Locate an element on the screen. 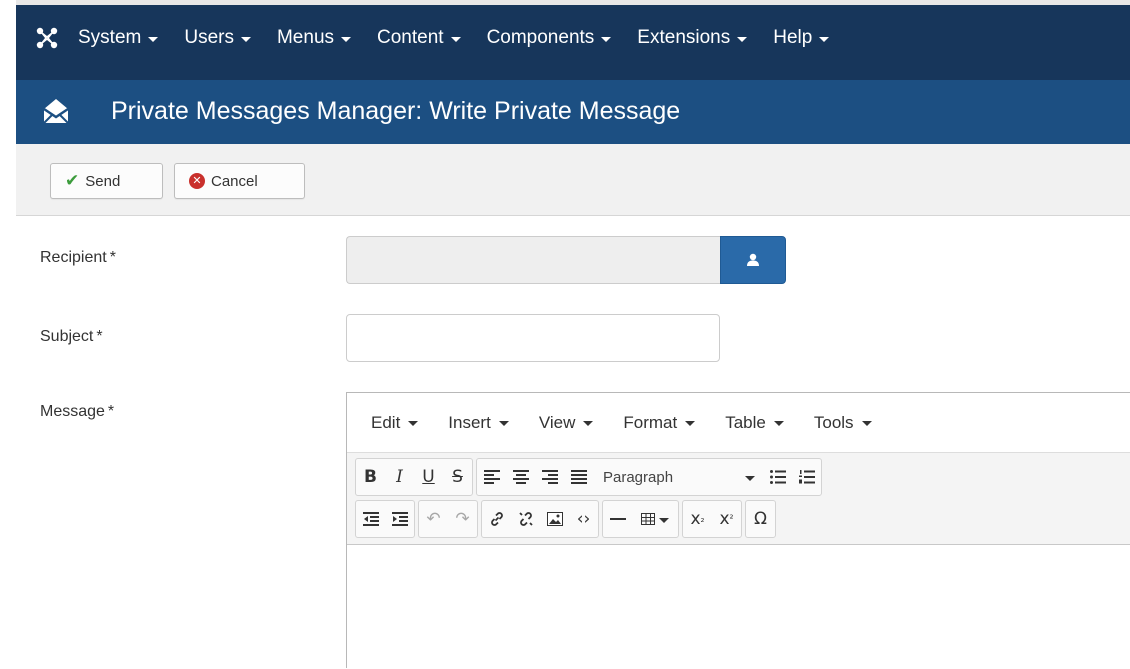  code-icon: ‹› is located at coordinates (583, 519).